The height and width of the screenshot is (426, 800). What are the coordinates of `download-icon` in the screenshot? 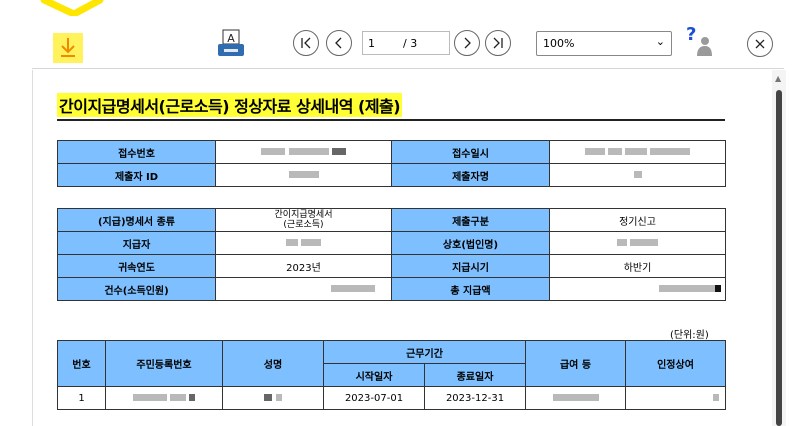 It's located at (68, 47).